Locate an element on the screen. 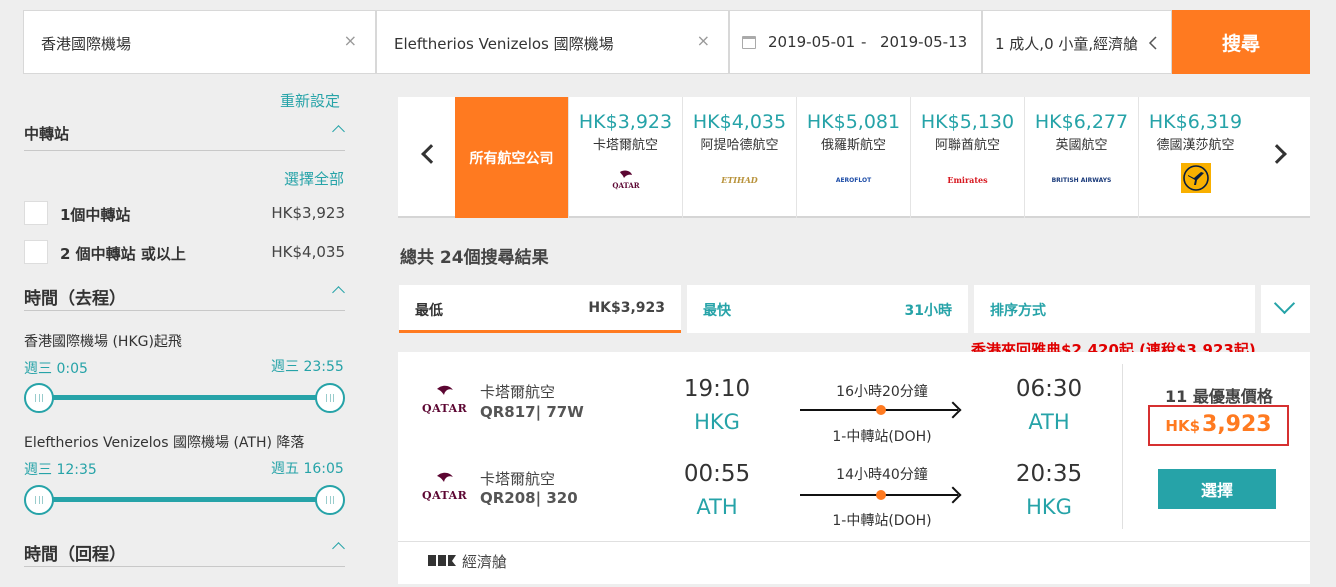 This screenshot has height=587, width=1336. carousel-prev-icon is located at coordinates (431, 154).